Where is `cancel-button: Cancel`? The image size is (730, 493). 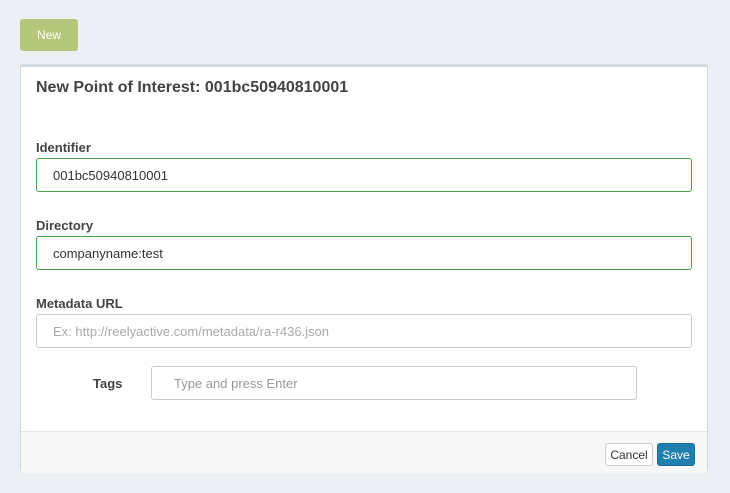 cancel-button: Cancel is located at coordinates (629, 454).